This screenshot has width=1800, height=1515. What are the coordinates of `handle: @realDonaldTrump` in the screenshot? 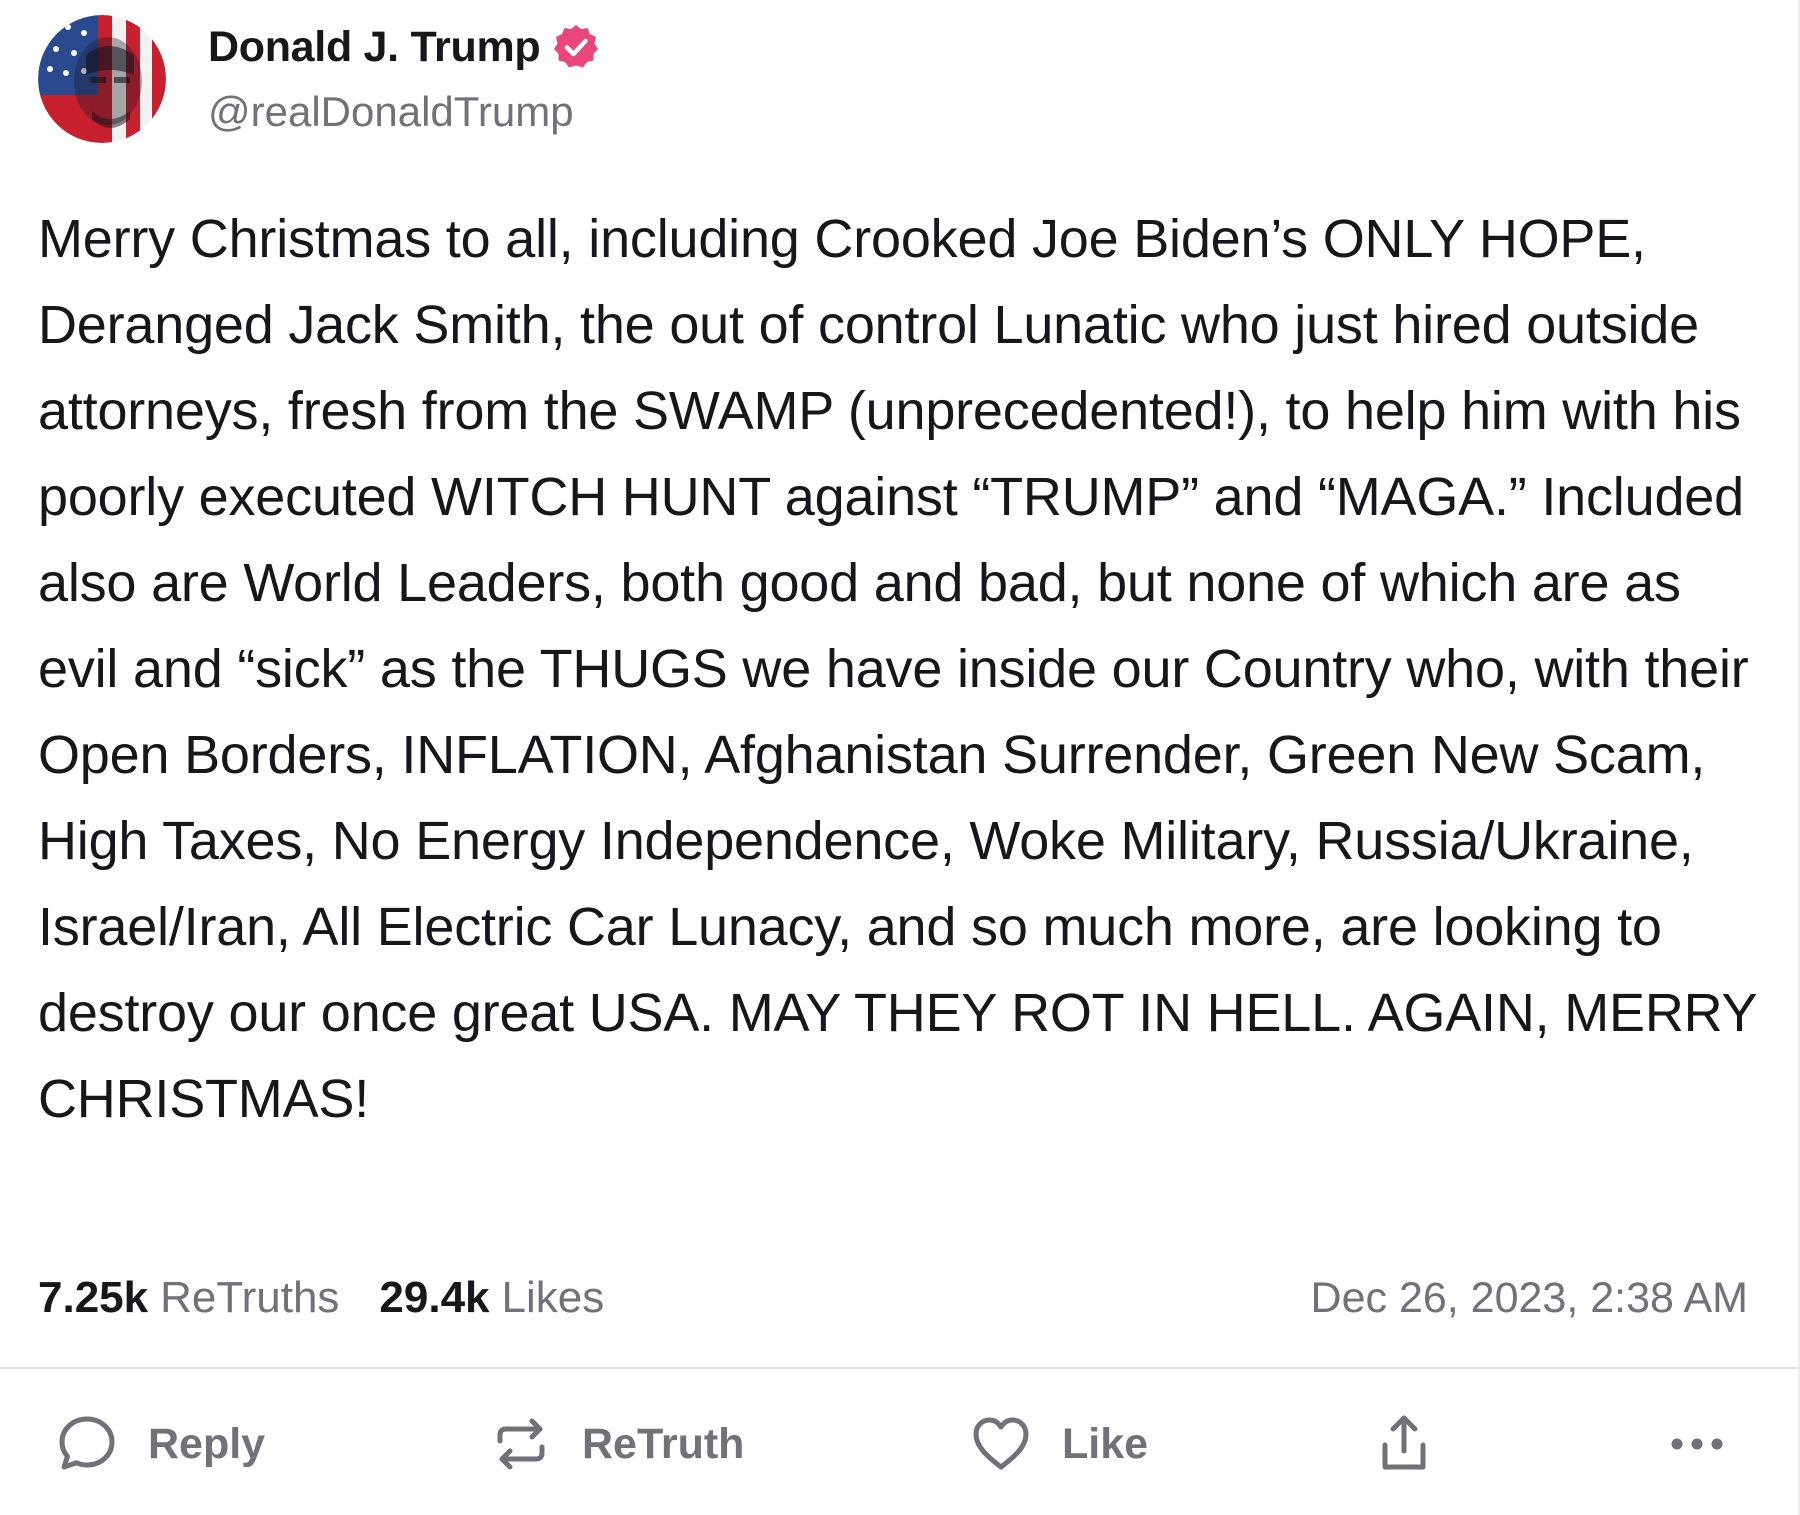 It's located at (404, 112).